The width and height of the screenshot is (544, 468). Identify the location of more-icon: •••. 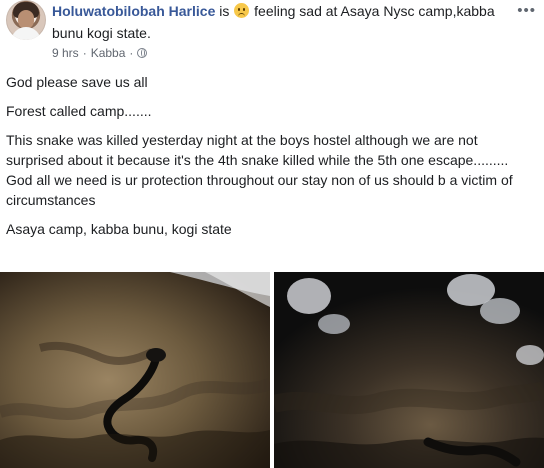
(526, 10).